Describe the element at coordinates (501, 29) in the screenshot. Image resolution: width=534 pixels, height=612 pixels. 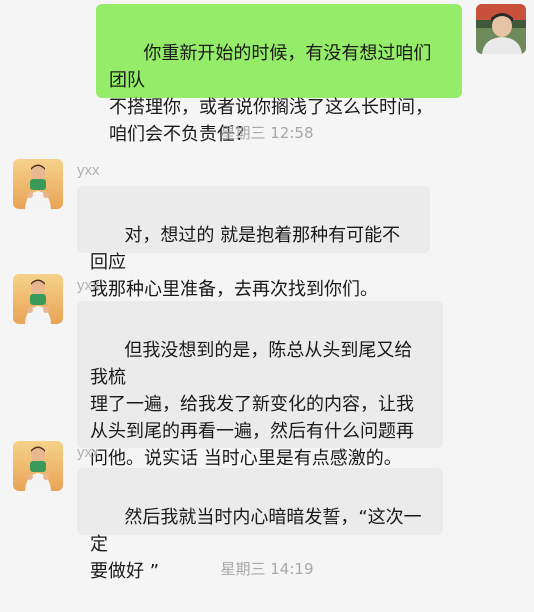
I see `self-avatar-icon` at that location.